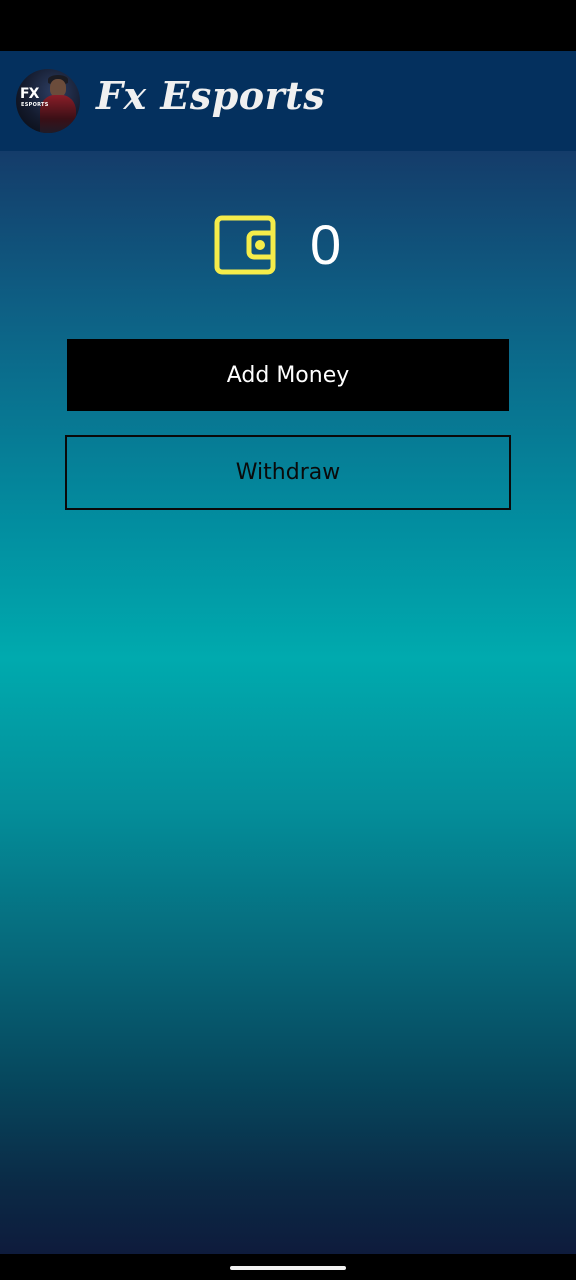 The height and width of the screenshot is (1280, 576). Describe the element at coordinates (288, 375) in the screenshot. I see `add-money-button: Add Money` at that location.